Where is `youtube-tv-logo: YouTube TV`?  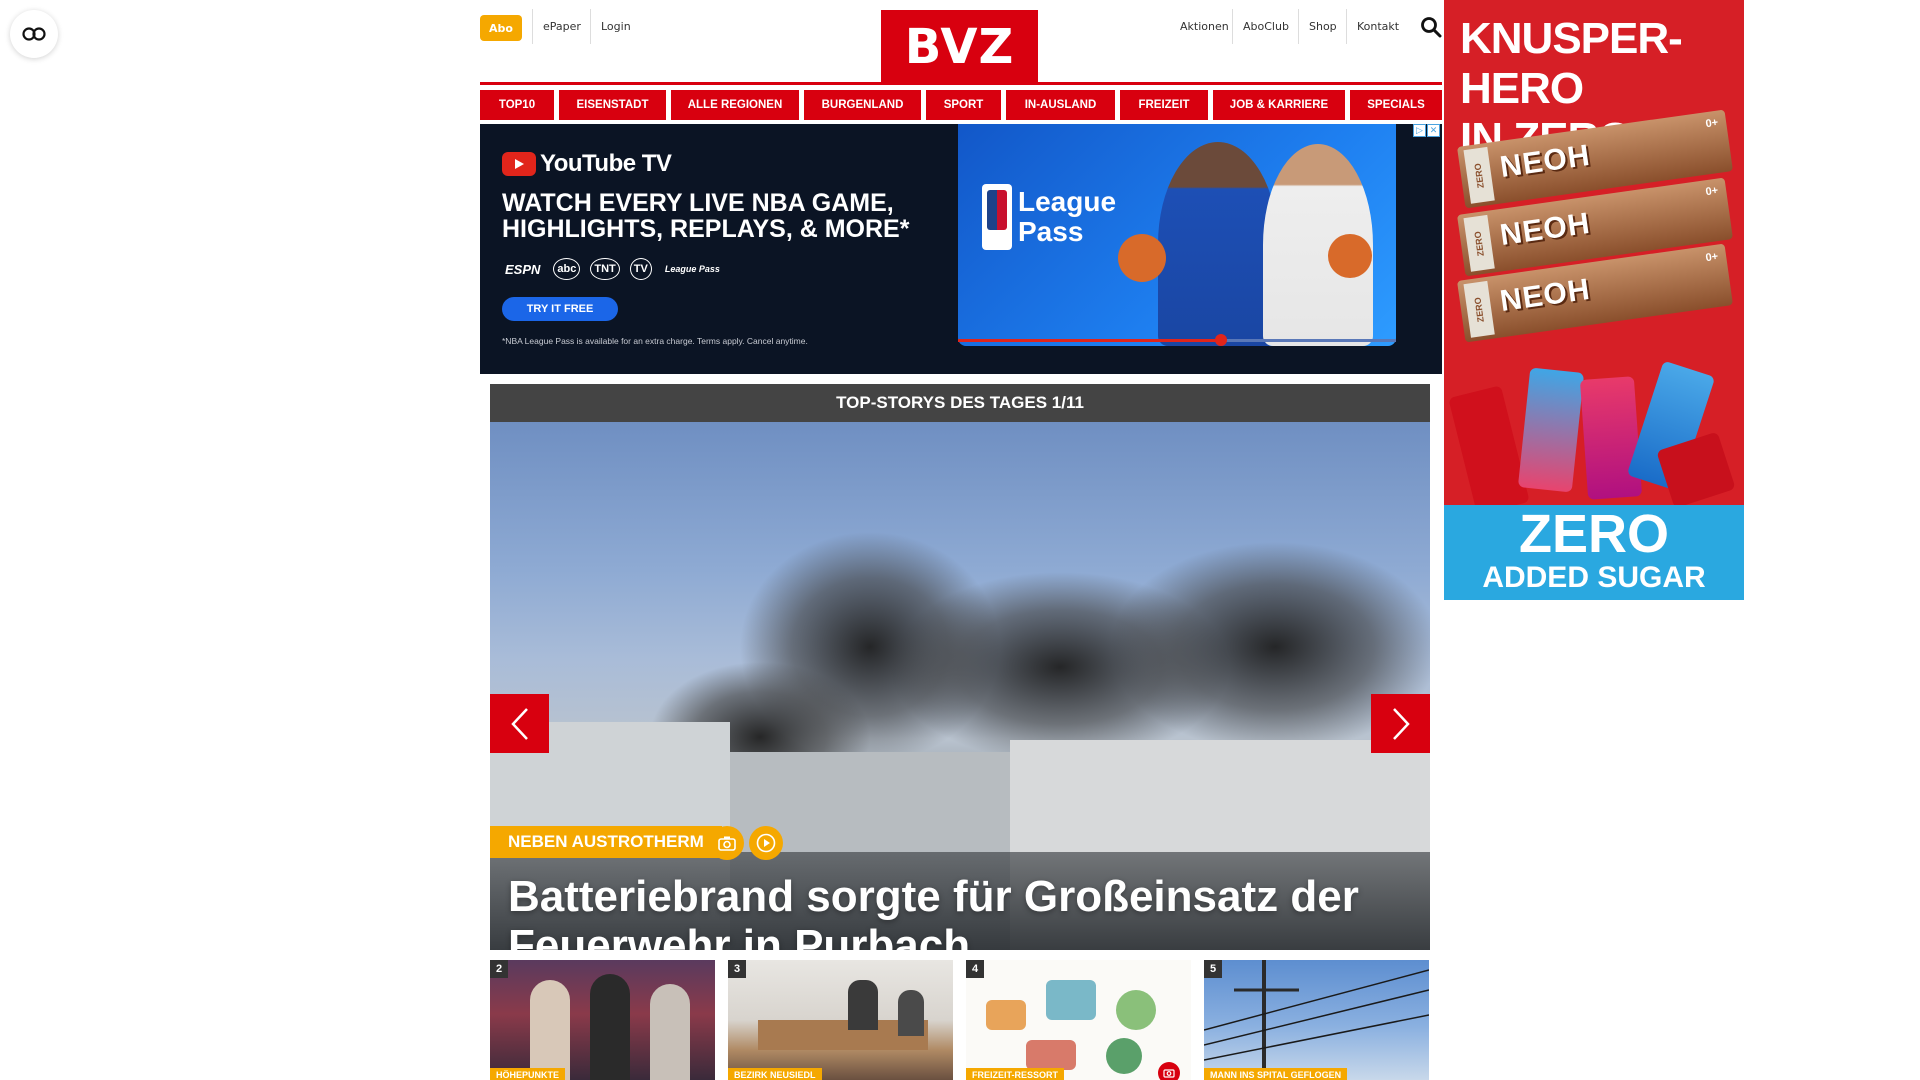 youtube-tv-logo: YouTube TV is located at coordinates (587, 164).